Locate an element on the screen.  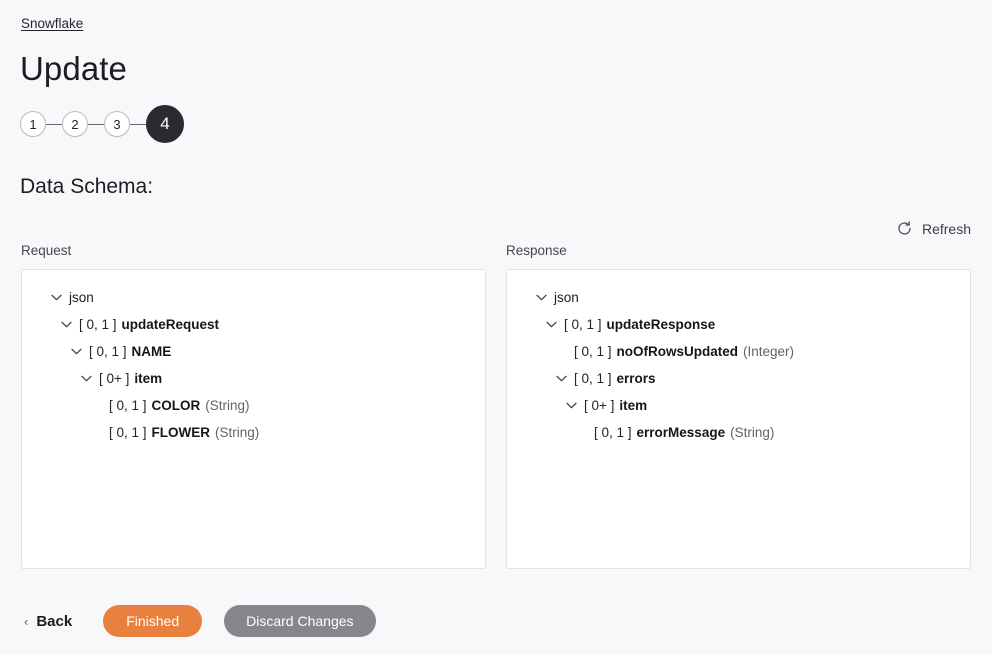
node-name: COLOR is located at coordinates (176, 405).